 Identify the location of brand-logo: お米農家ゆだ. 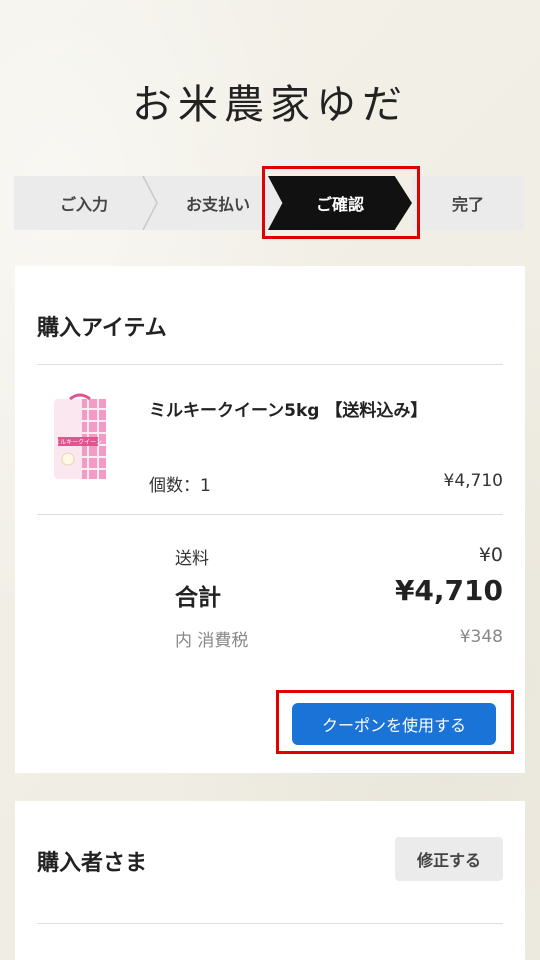
(270, 105).